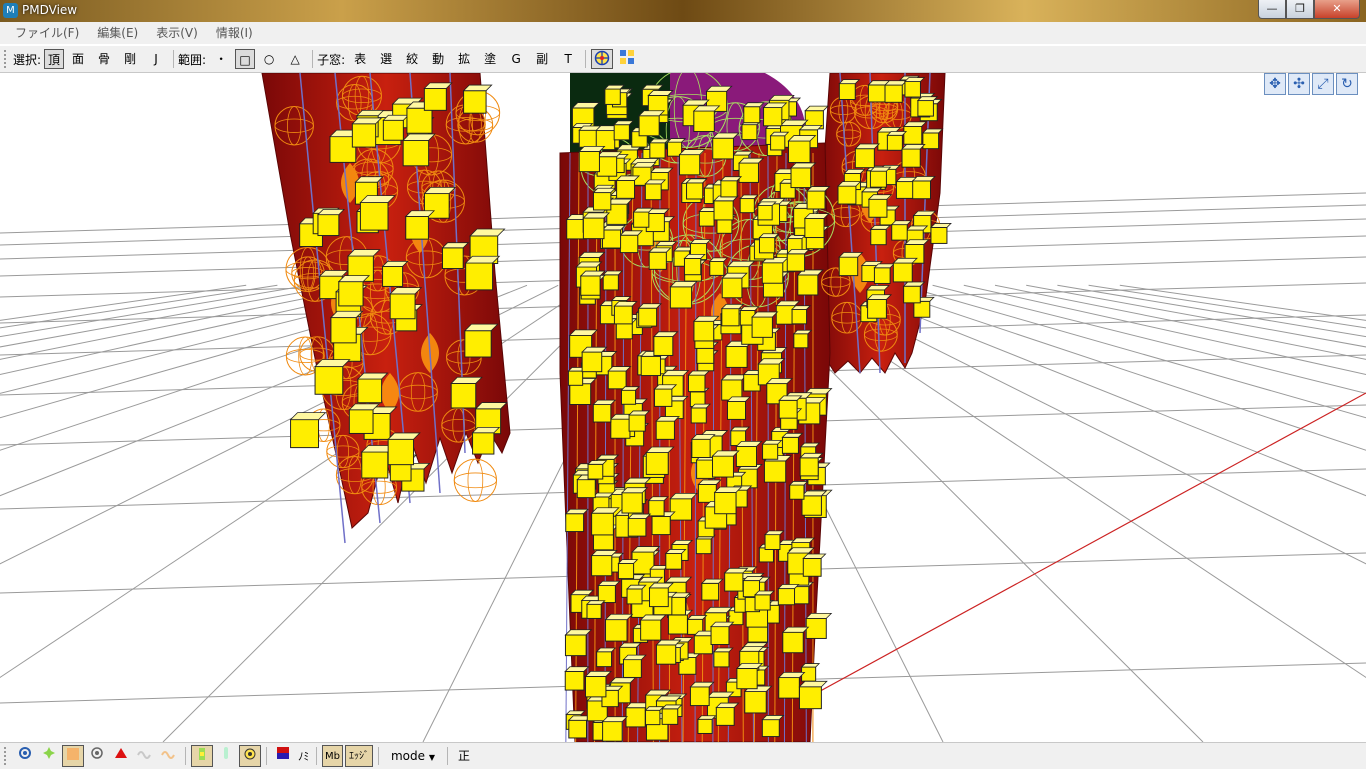 The width and height of the screenshot is (1366, 769). I want to click on child-select-button: 選, so click(386, 59).